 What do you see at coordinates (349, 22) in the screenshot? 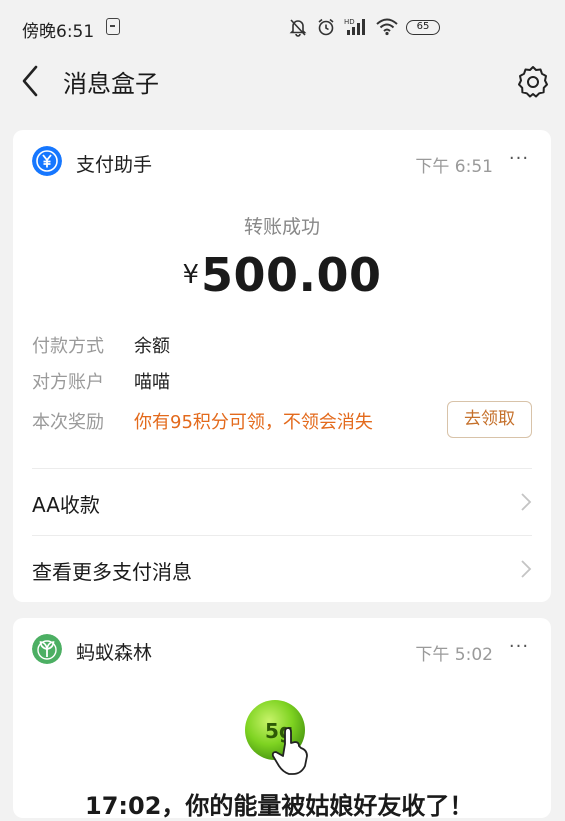
I see `svg-text: HD` at bounding box center [349, 22].